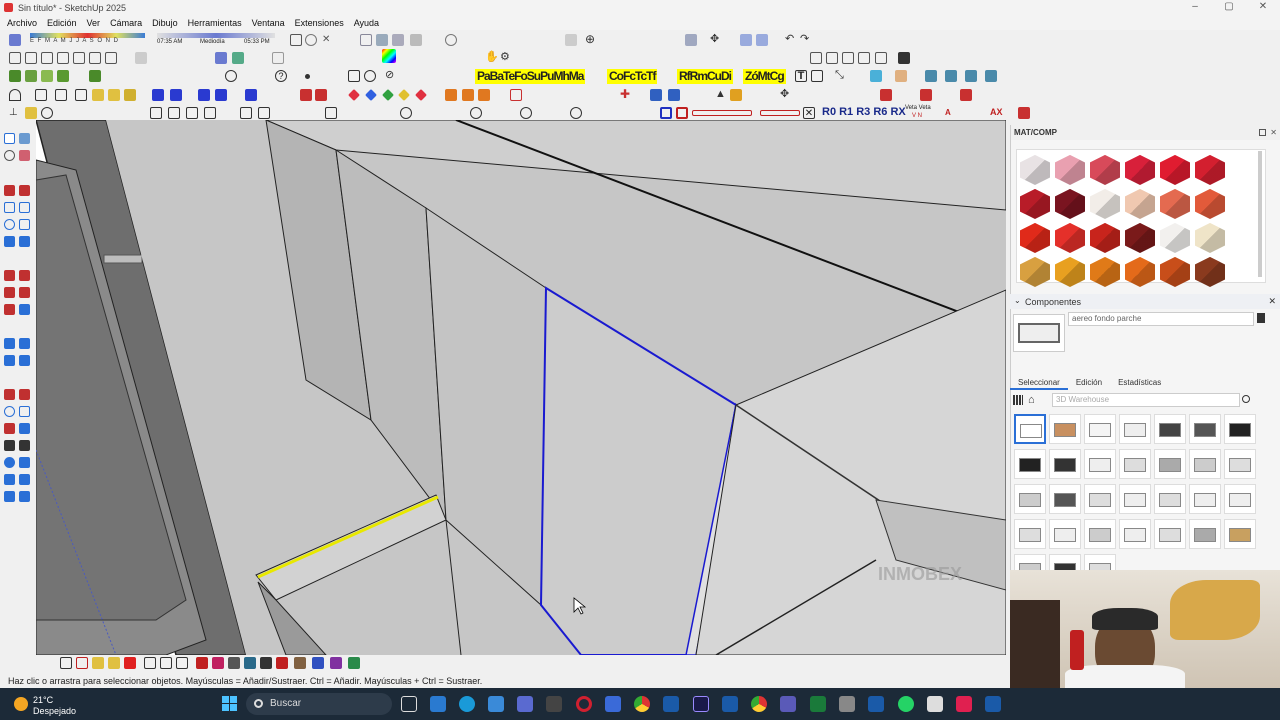  I want to click on taskbar-search: Buscar, so click(319, 704).